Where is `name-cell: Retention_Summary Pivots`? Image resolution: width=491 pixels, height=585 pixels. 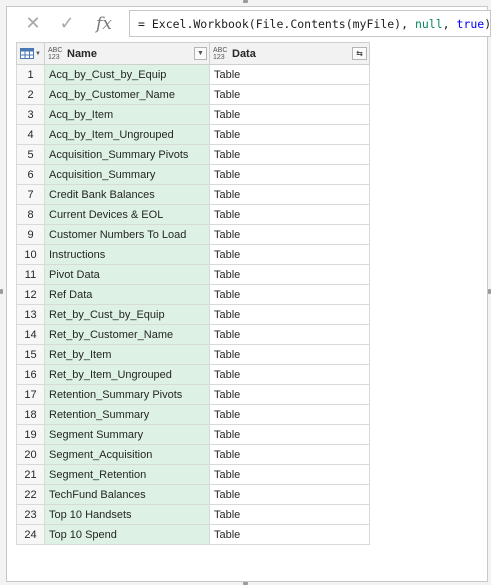
name-cell: Retention_Summary Pivots is located at coordinates (127, 394).